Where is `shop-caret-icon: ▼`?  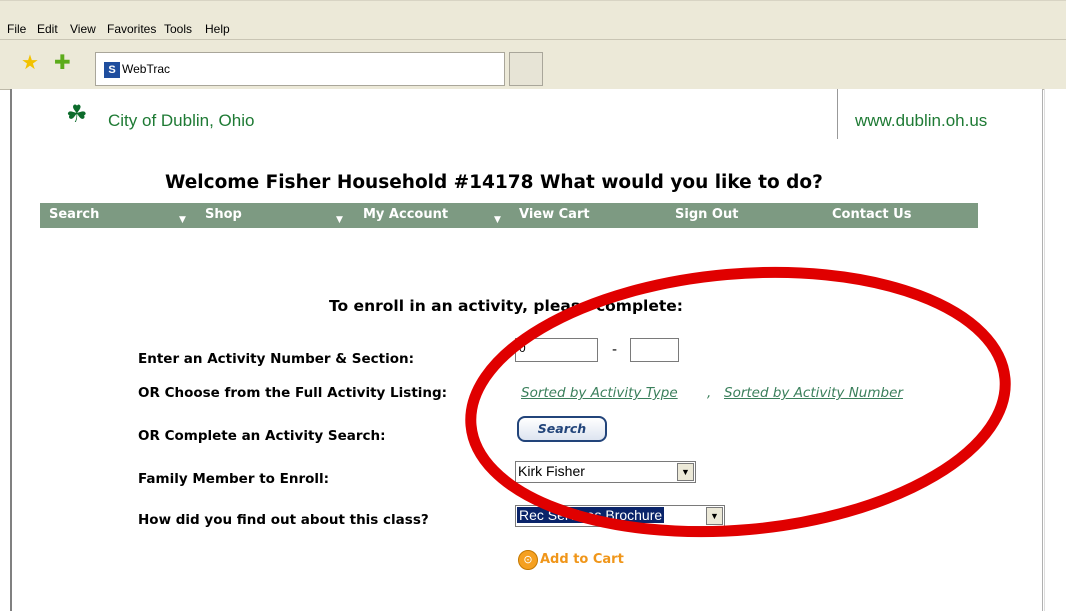
shop-caret-icon: ▼ is located at coordinates (182, 220).